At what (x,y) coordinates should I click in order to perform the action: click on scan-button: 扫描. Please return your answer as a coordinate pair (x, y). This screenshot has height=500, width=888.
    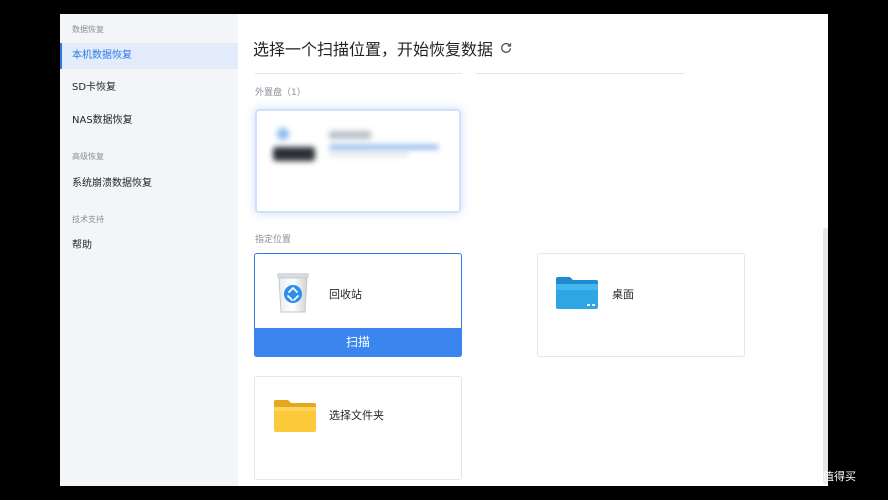
    Looking at the image, I should click on (358, 342).